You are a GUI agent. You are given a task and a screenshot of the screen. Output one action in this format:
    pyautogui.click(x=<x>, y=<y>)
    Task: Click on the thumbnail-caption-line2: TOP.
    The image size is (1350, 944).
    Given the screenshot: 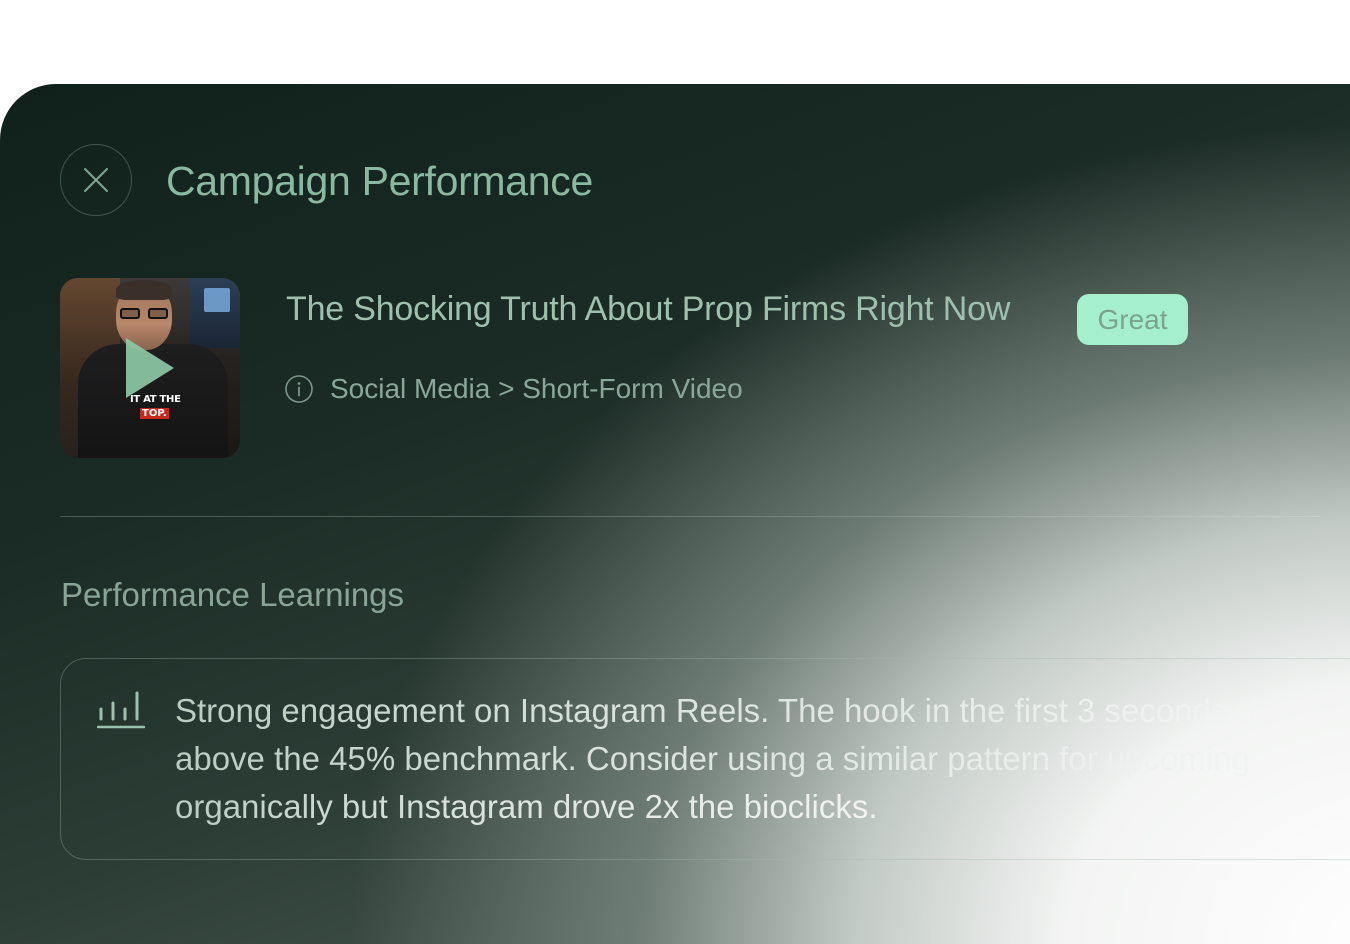 What is the action you would take?
    pyautogui.click(x=154, y=413)
    